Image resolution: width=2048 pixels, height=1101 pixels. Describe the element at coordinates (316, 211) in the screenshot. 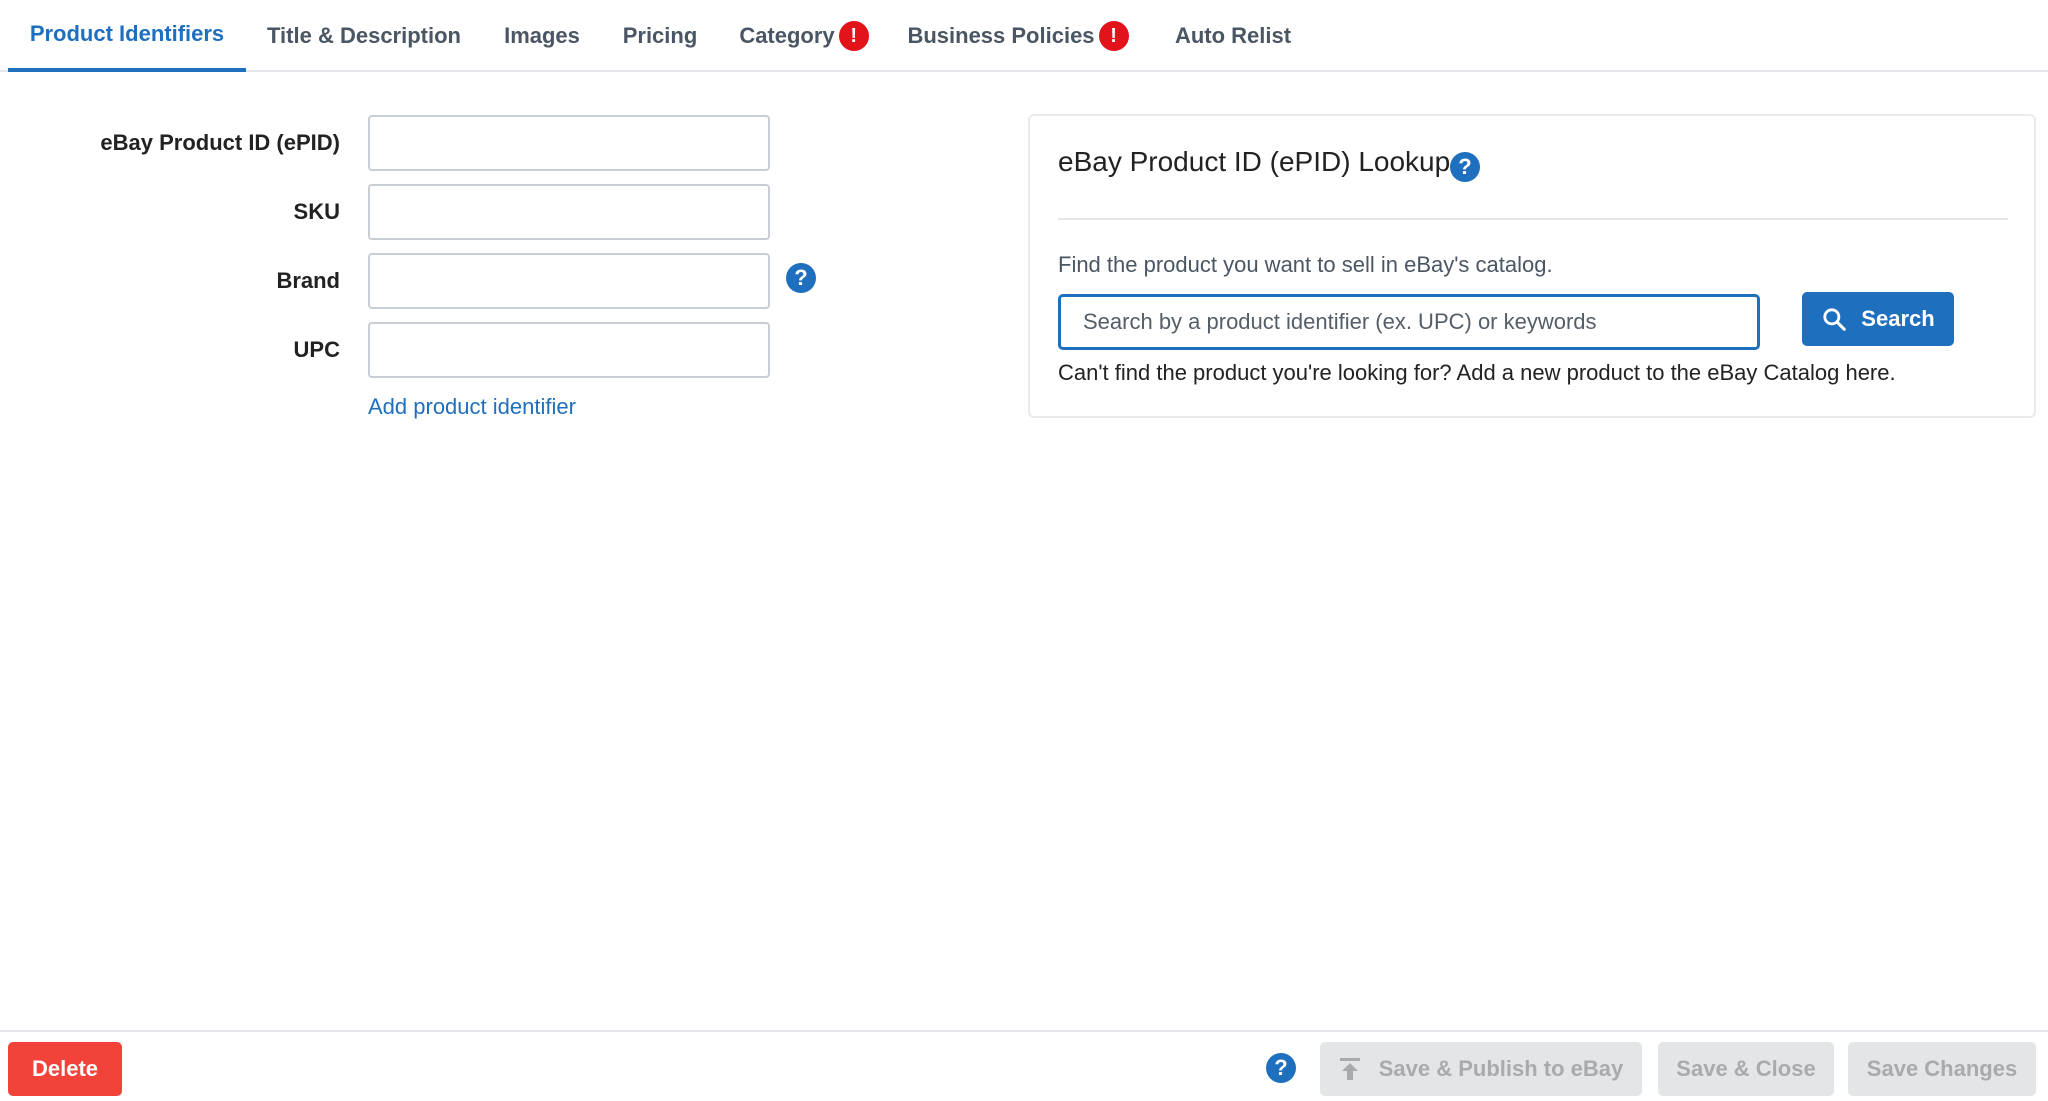

I see `sku-label: SKU` at that location.